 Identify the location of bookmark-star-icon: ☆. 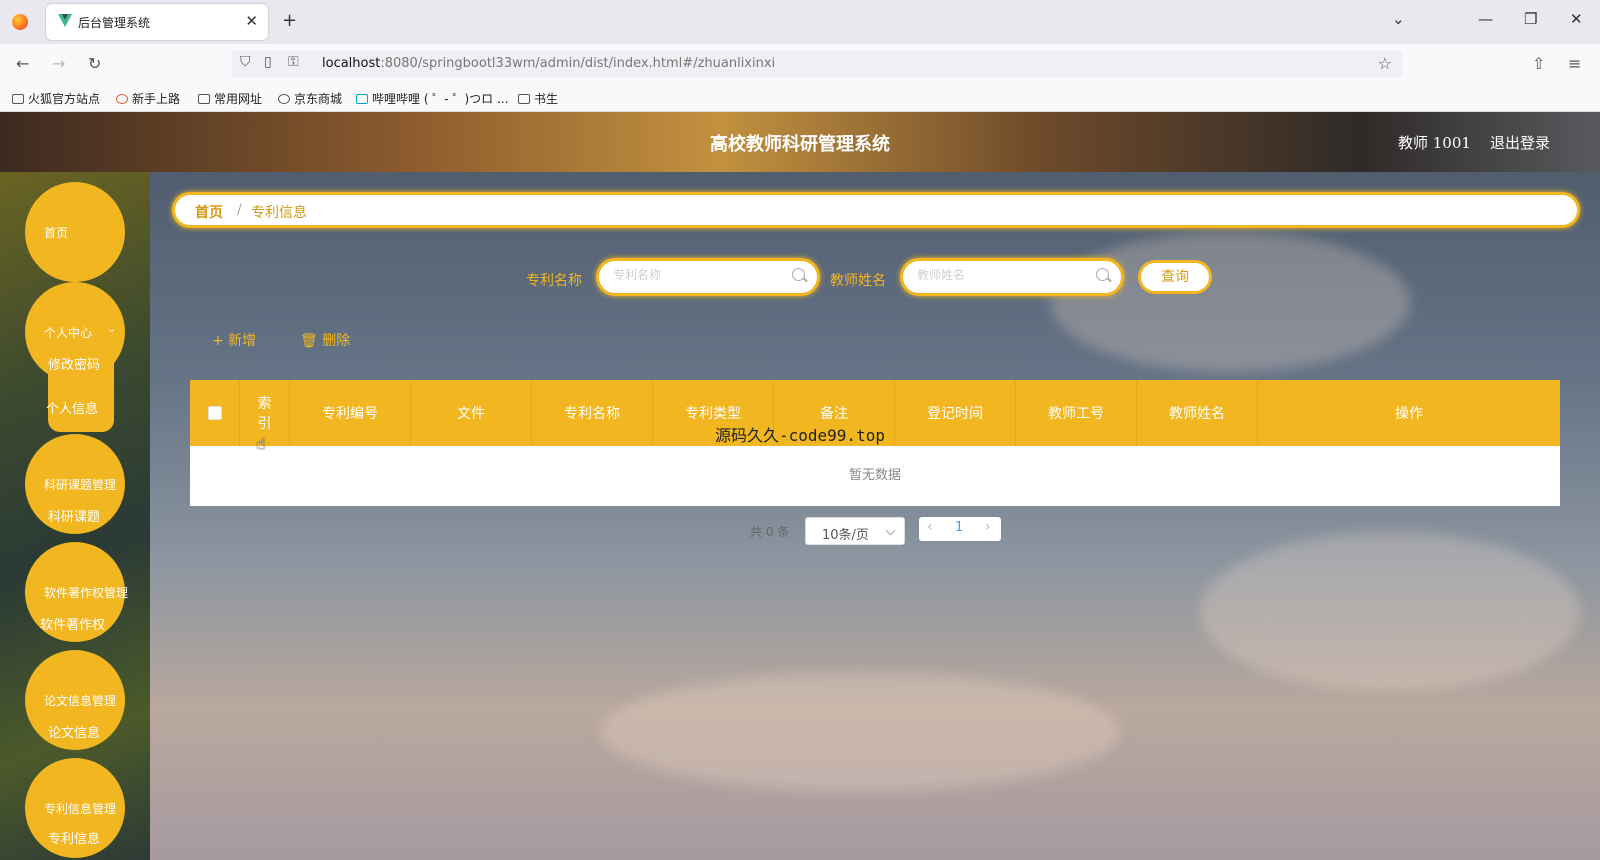
(1385, 63).